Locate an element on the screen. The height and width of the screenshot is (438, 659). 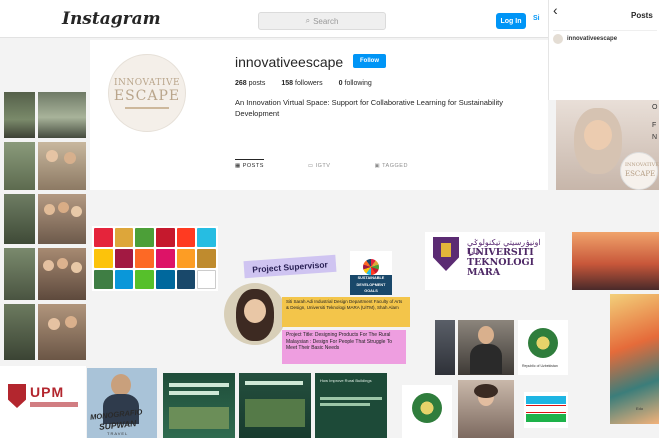
tab-tagged: ▣ TAGGED is located at coordinates (390, 166).